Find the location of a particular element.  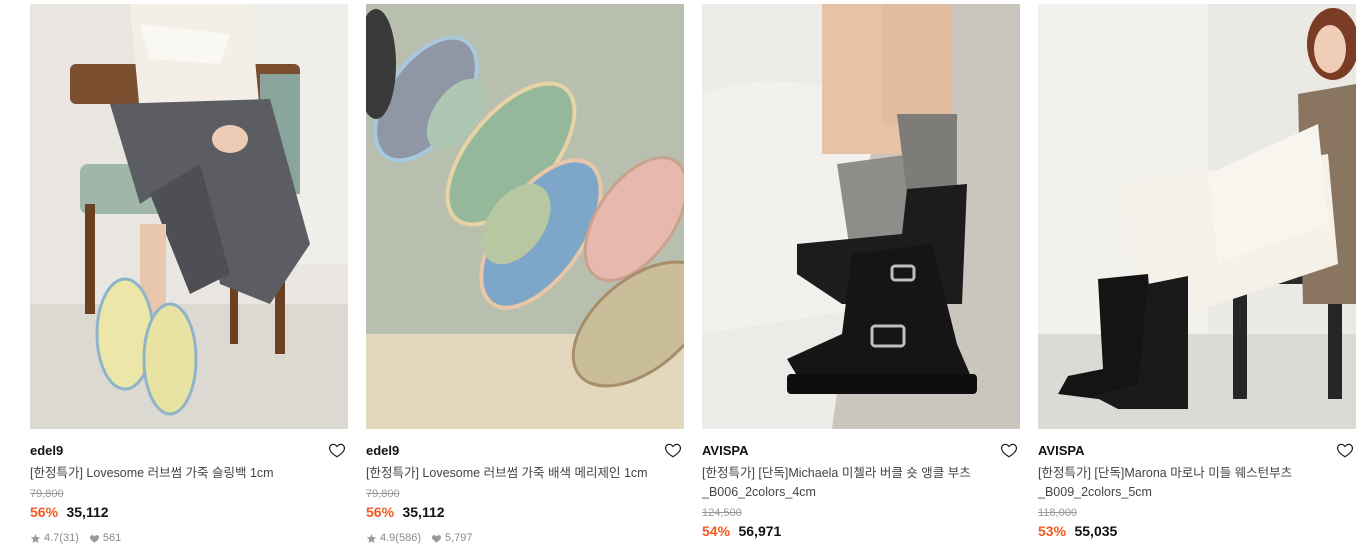

sale-price: 55,035 is located at coordinates (1096, 531).